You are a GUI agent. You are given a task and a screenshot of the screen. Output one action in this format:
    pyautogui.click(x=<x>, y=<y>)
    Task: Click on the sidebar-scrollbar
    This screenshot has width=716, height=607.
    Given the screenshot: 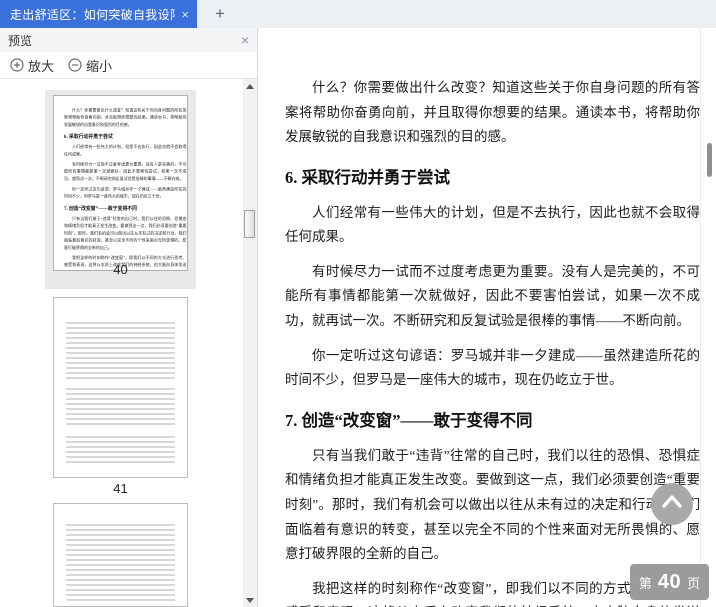 What is the action you would take?
    pyautogui.click(x=250, y=343)
    